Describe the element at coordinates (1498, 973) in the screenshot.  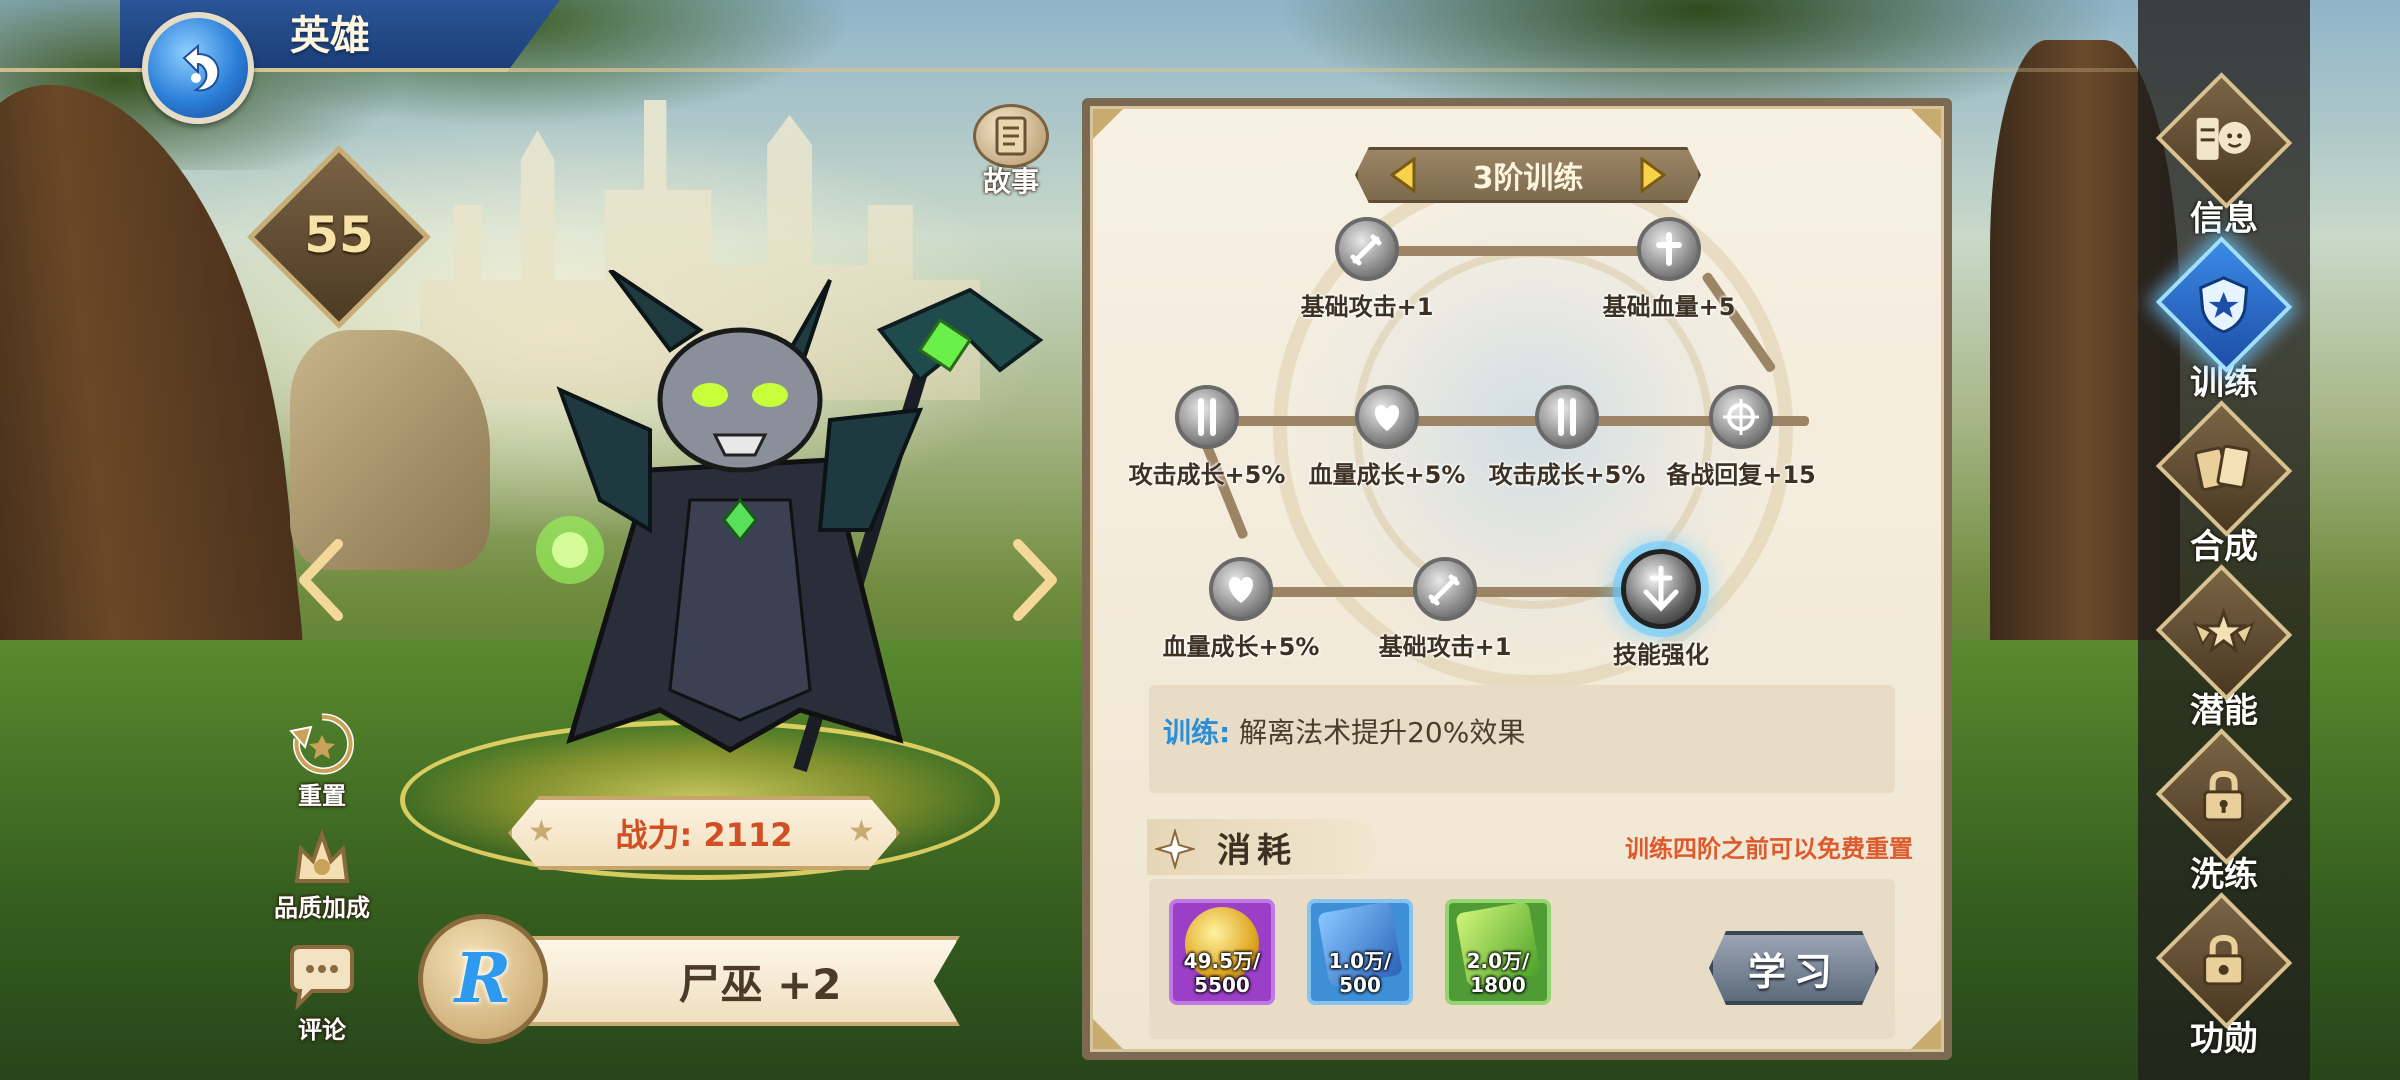
I see `cost-item-green-book-qty: 2.0万/ 1800` at that location.